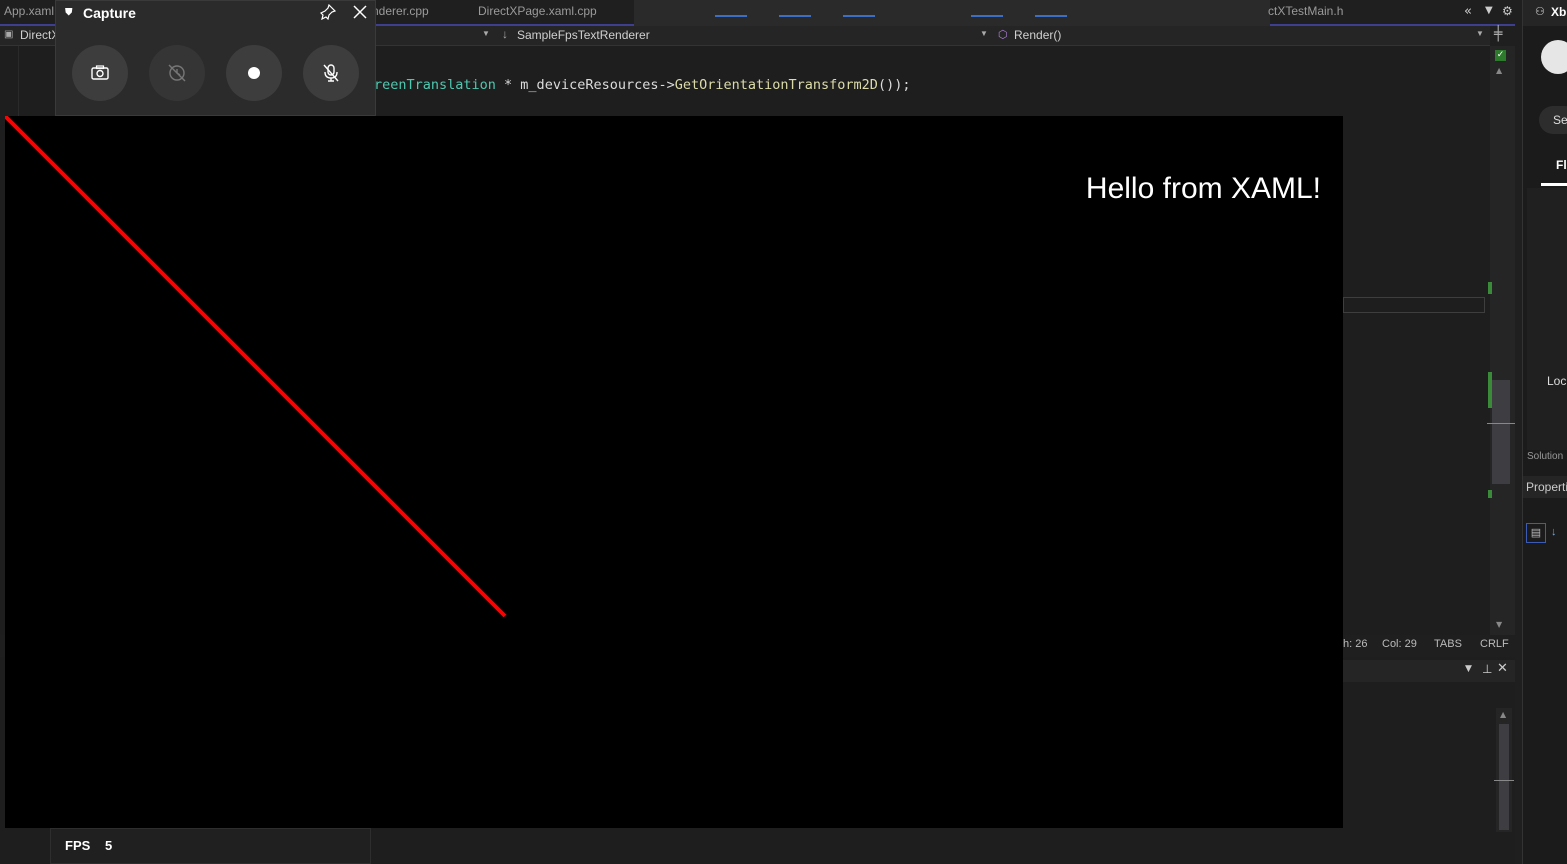 Image resolution: width=1567 pixels, height=864 pixels. Describe the element at coordinates (1547, 319) in the screenshot. I see `side-panel-content: Loc` at that location.